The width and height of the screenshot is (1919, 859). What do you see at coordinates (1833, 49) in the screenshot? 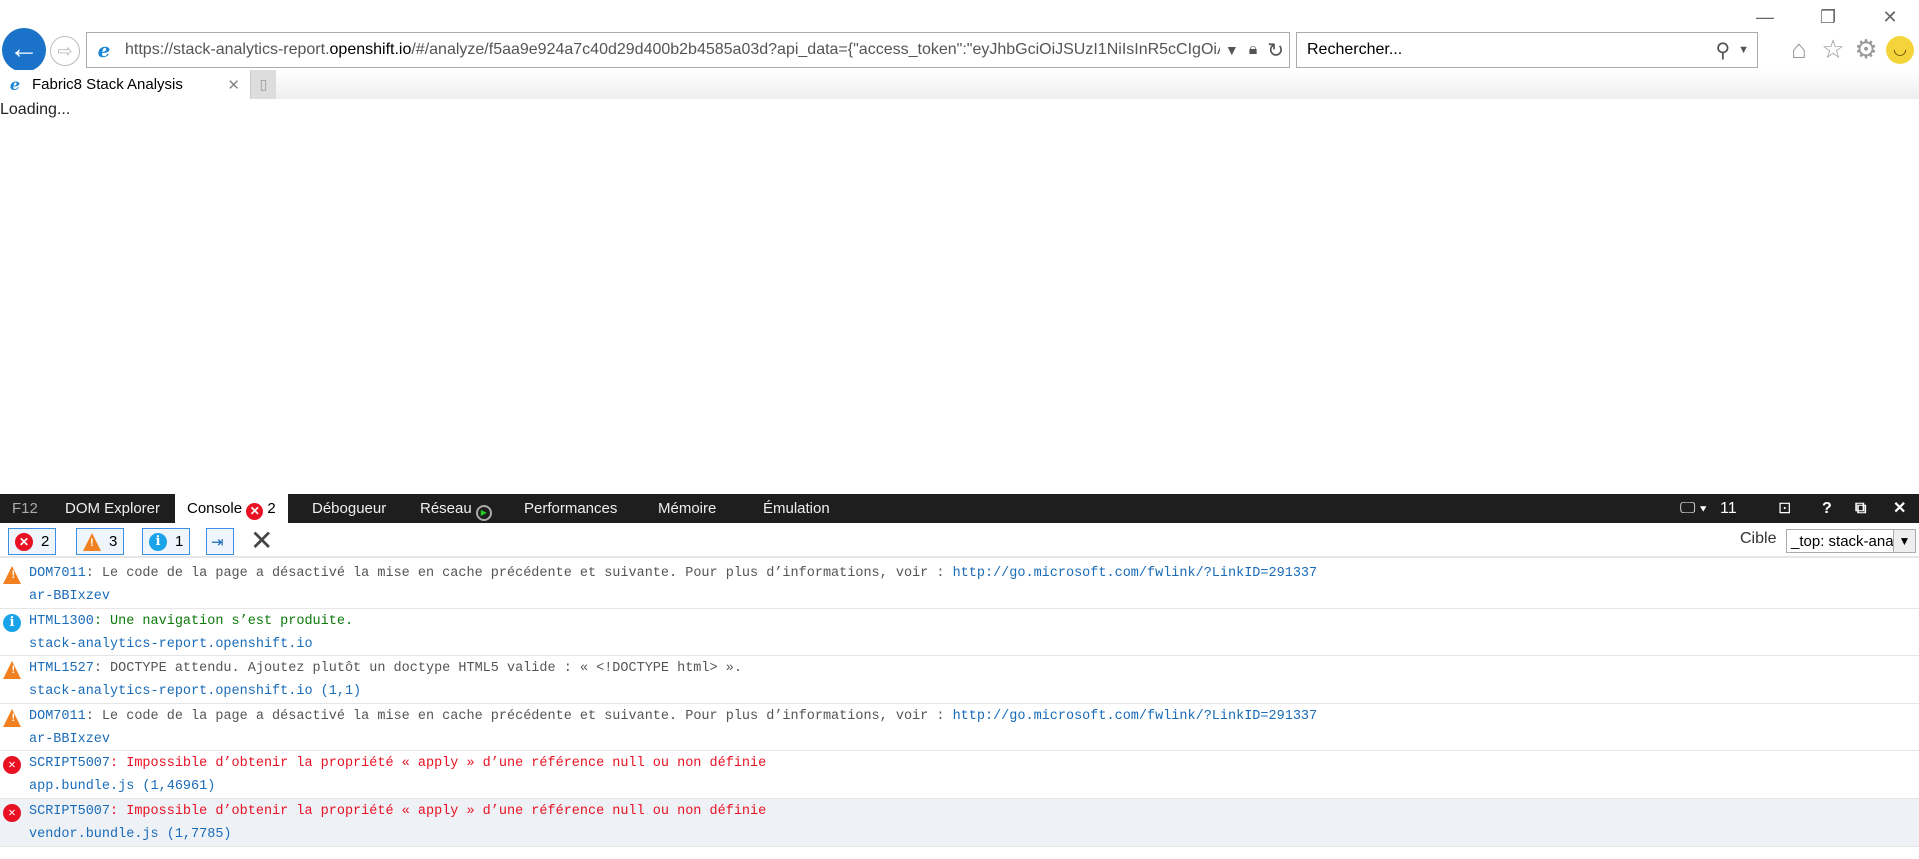
I see `favorites-star-icon: ☆` at bounding box center [1833, 49].